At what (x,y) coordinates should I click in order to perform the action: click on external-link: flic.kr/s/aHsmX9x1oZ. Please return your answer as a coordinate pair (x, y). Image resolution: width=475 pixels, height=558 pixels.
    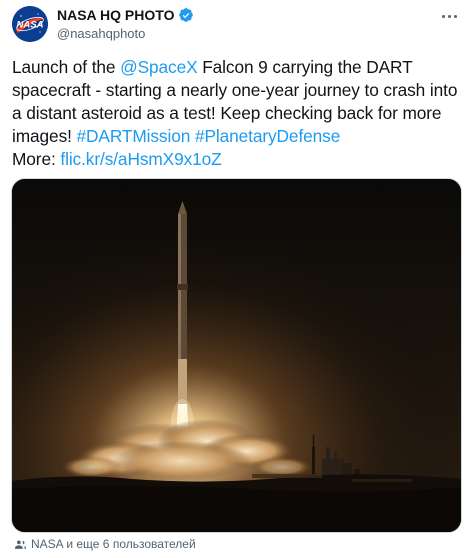
    Looking at the image, I should click on (140, 159).